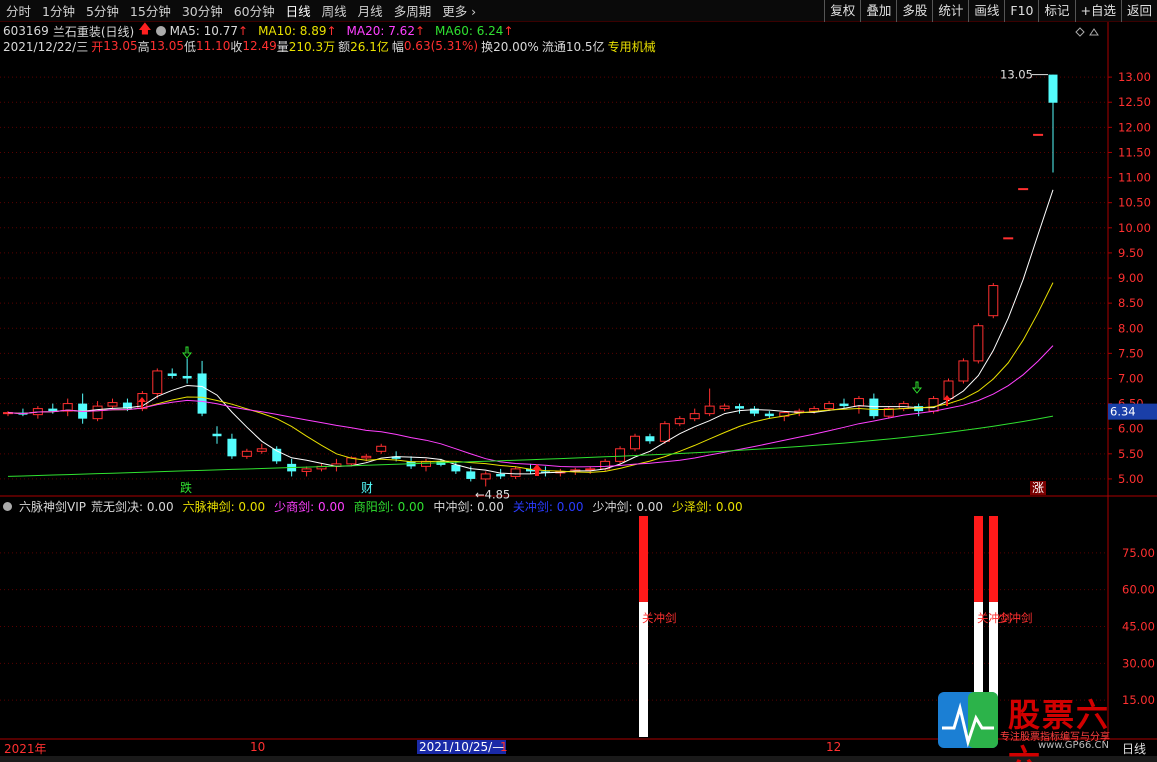 This screenshot has height=762, width=1157. What do you see at coordinates (1131, 303) in the screenshot?
I see `price-axis-label: 8.50` at bounding box center [1131, 303].